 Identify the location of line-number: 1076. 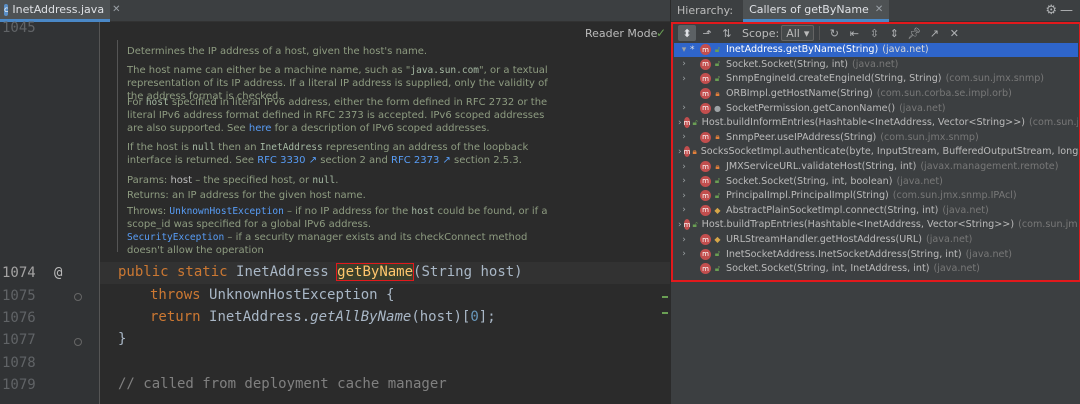
(19, 318).